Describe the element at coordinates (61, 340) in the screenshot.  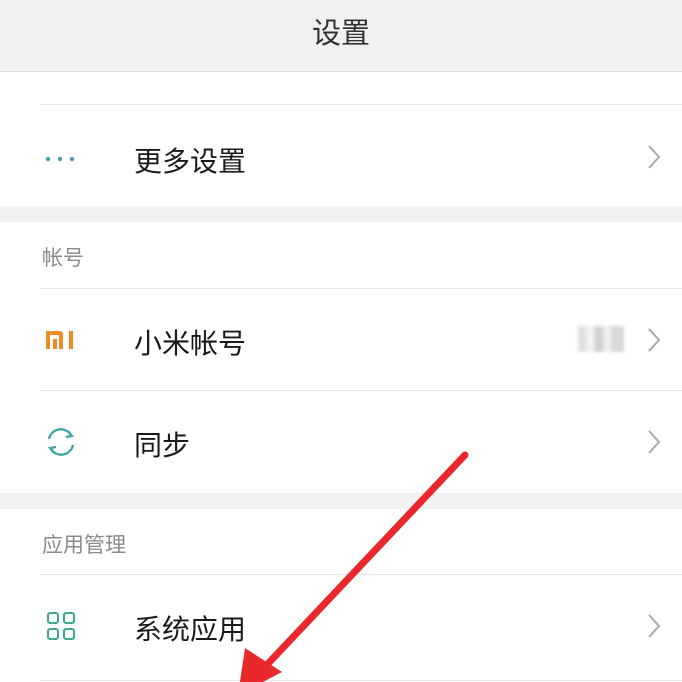
I see `mi-logo-icon` at that location.